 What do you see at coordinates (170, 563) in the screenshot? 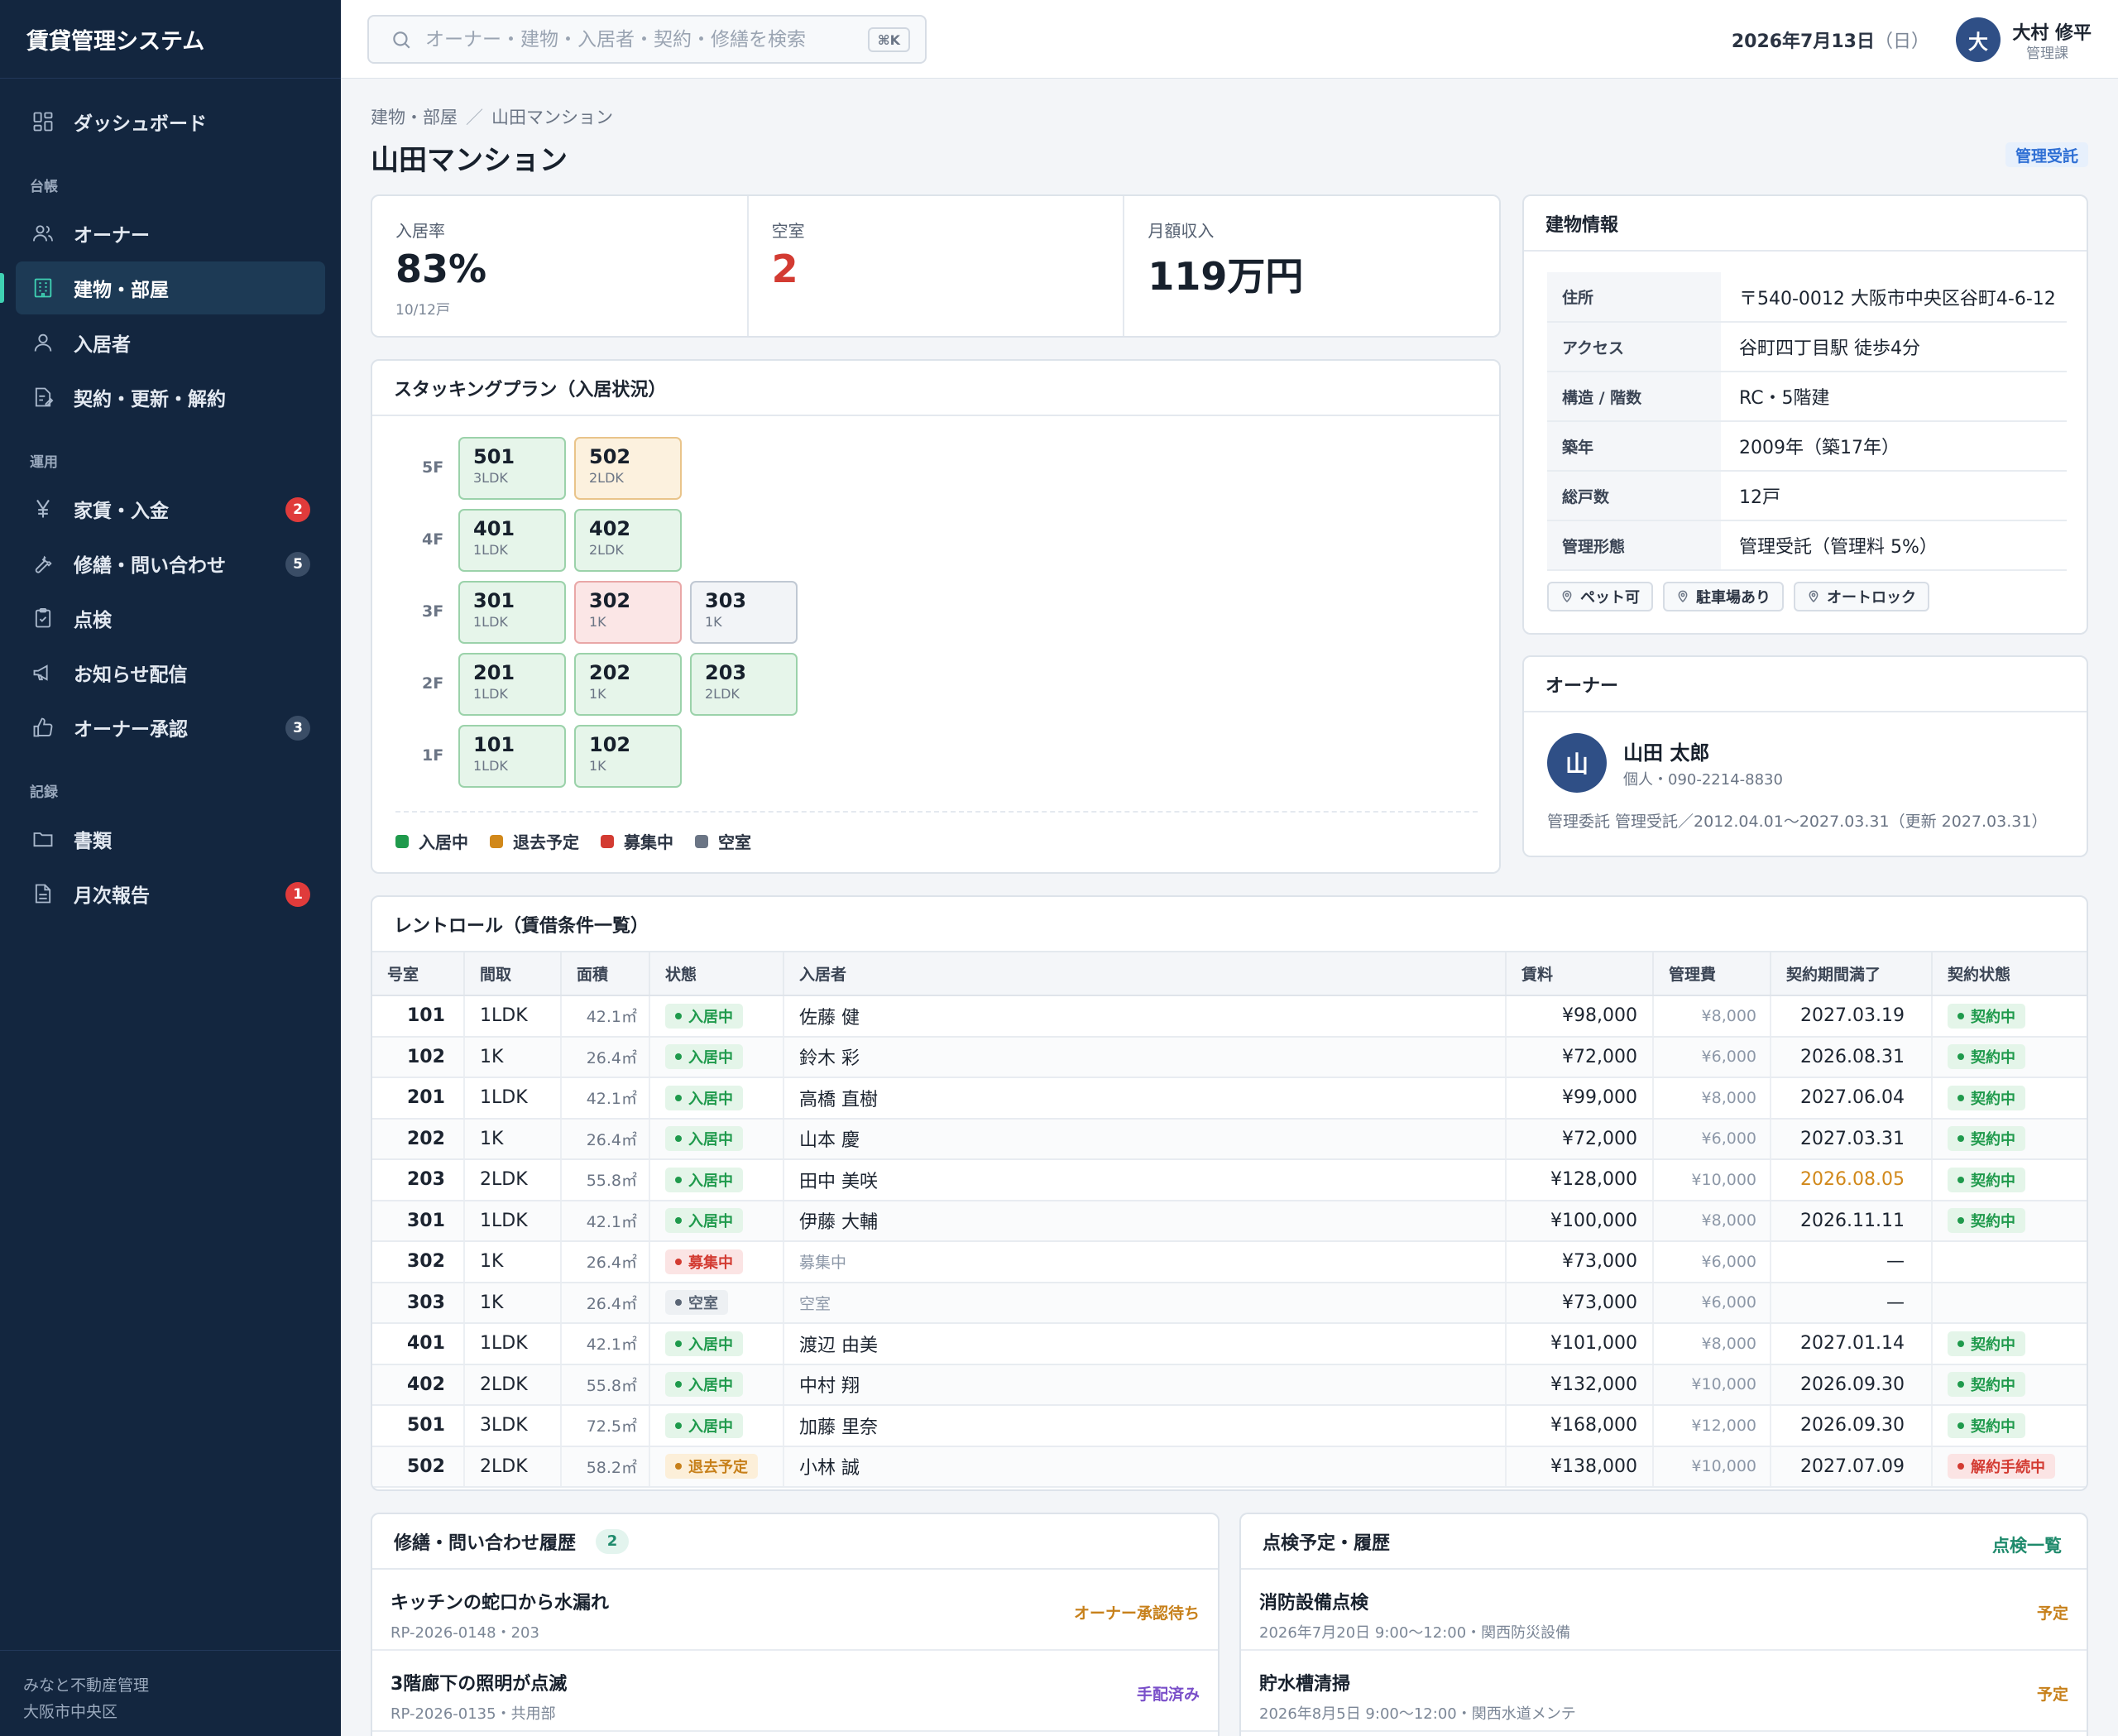
I see `sidebar-item-repairs: 修繕・問い合わせ 5` at bounding box center [170, 563].